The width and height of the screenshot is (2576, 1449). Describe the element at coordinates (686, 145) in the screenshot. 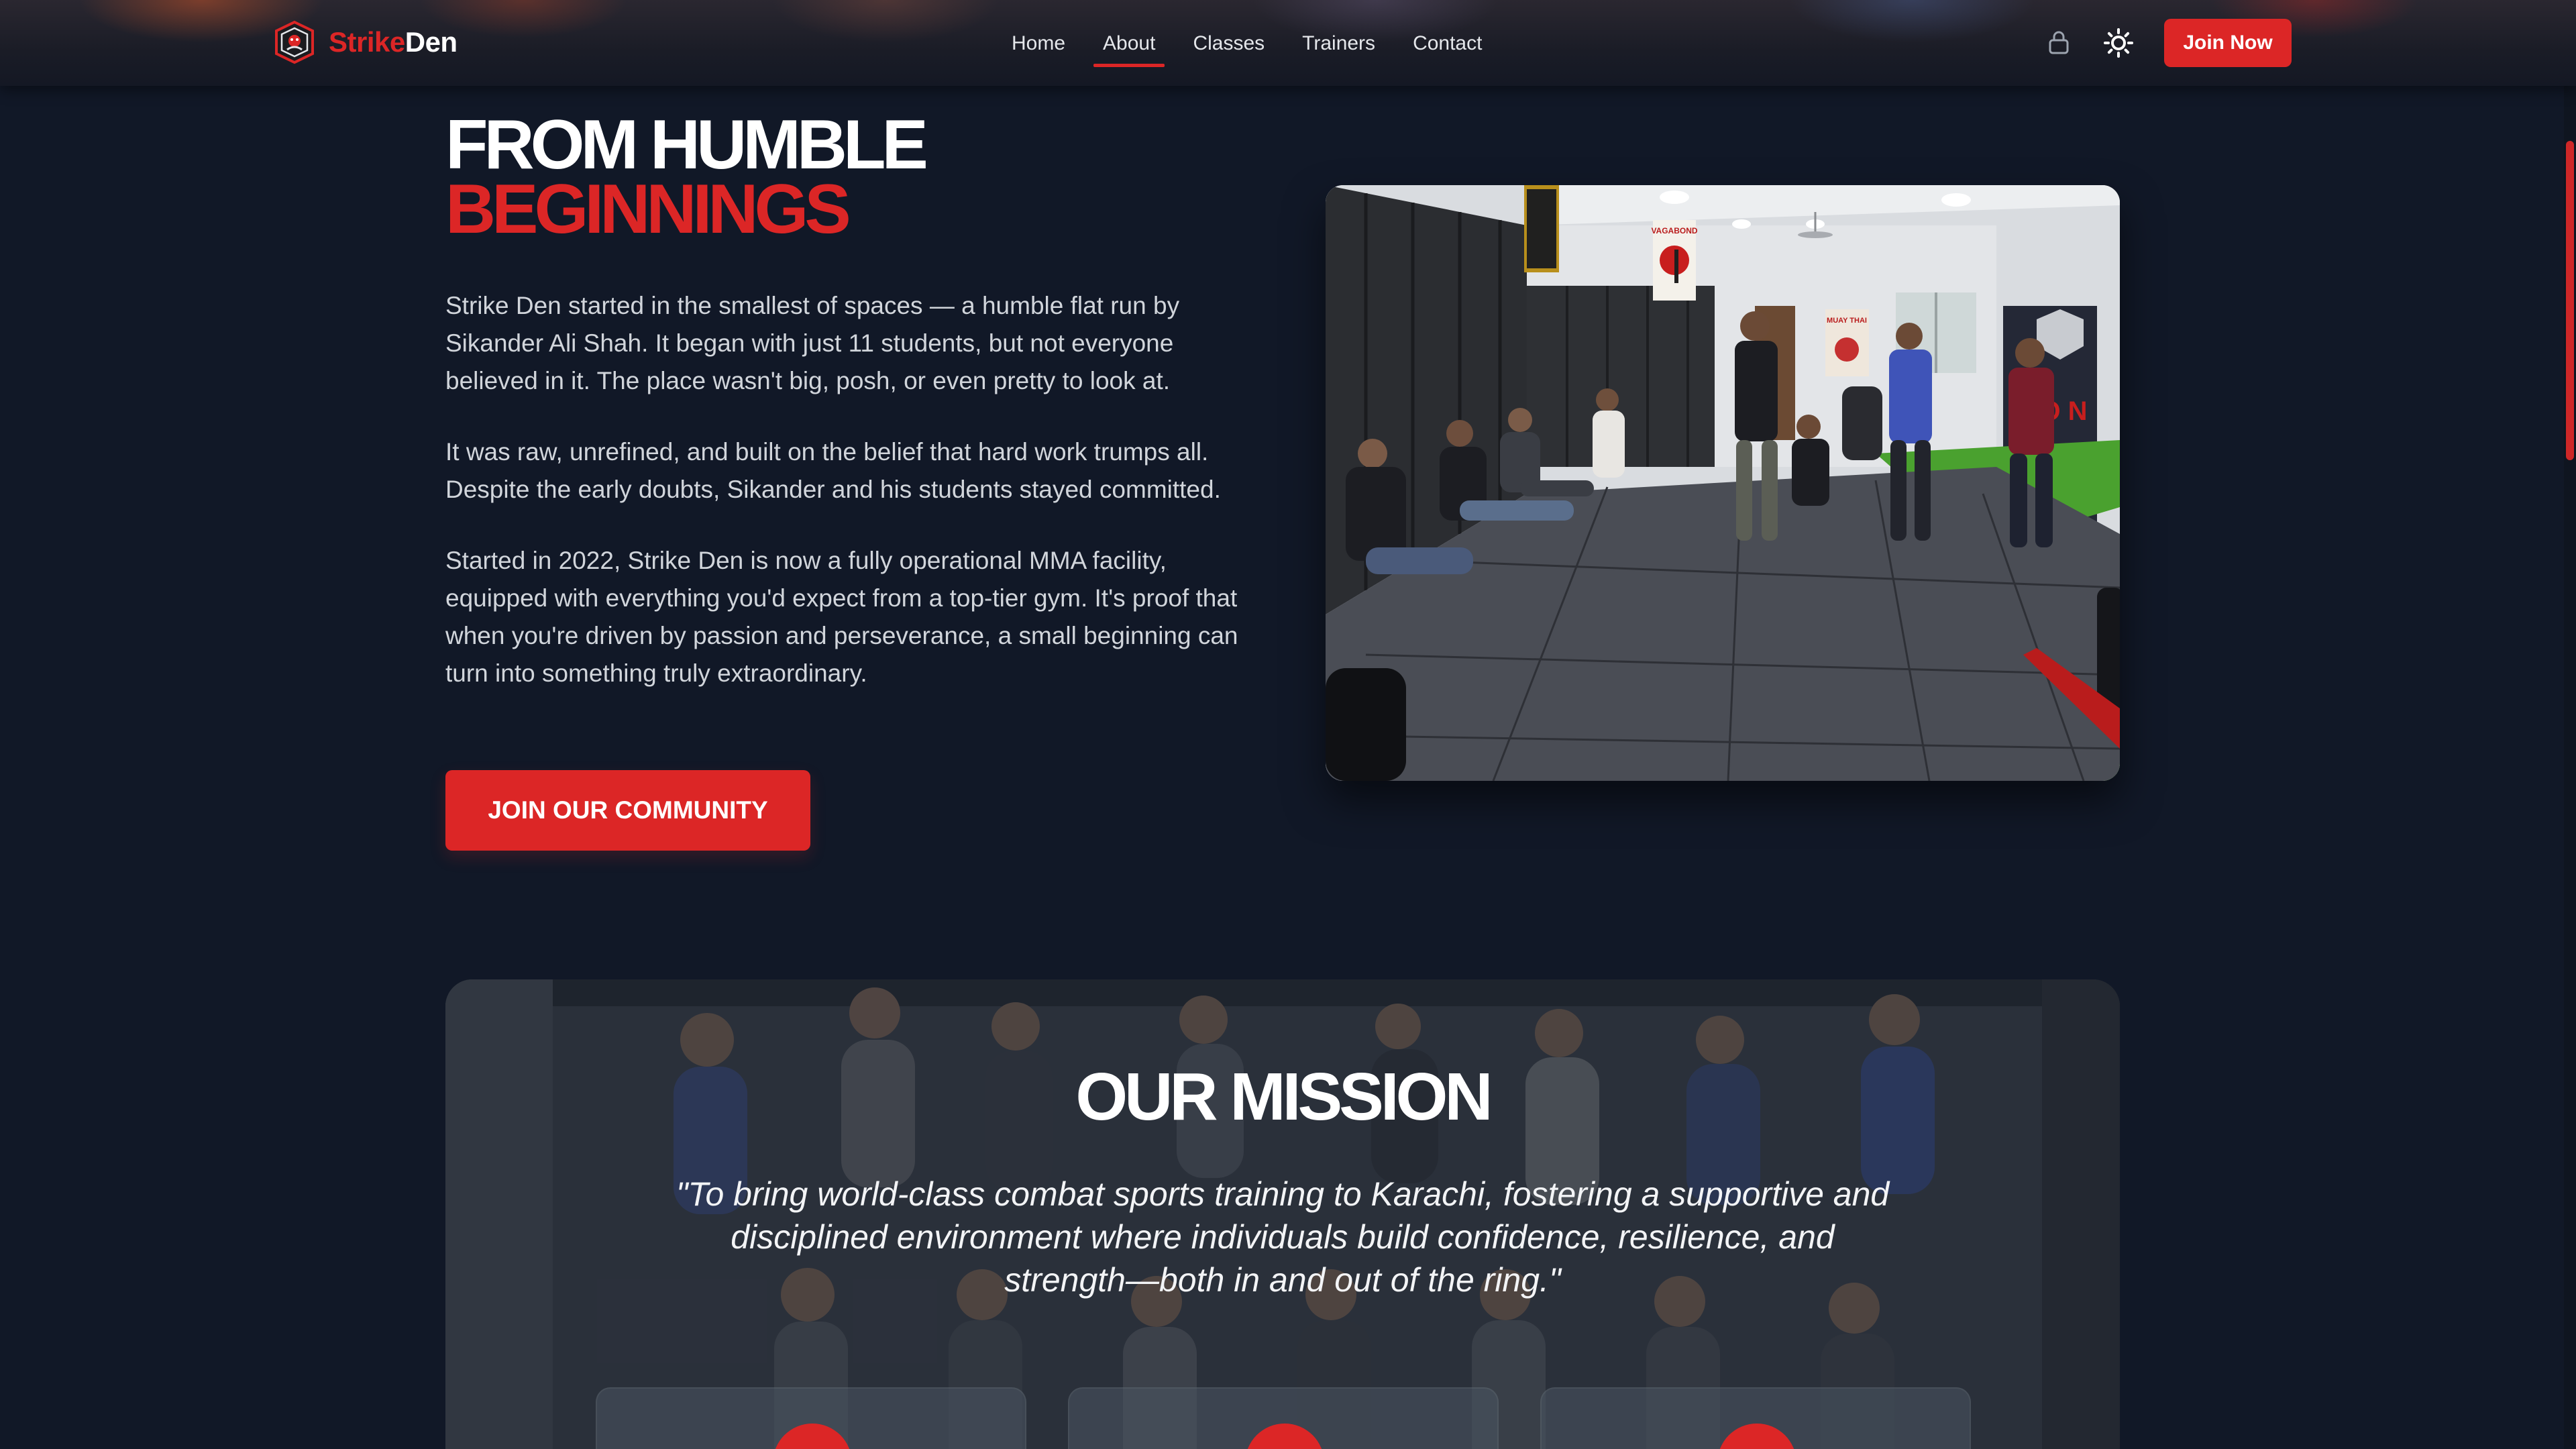

I see `hero-title-line1: FROM HUMBLE` at that location.